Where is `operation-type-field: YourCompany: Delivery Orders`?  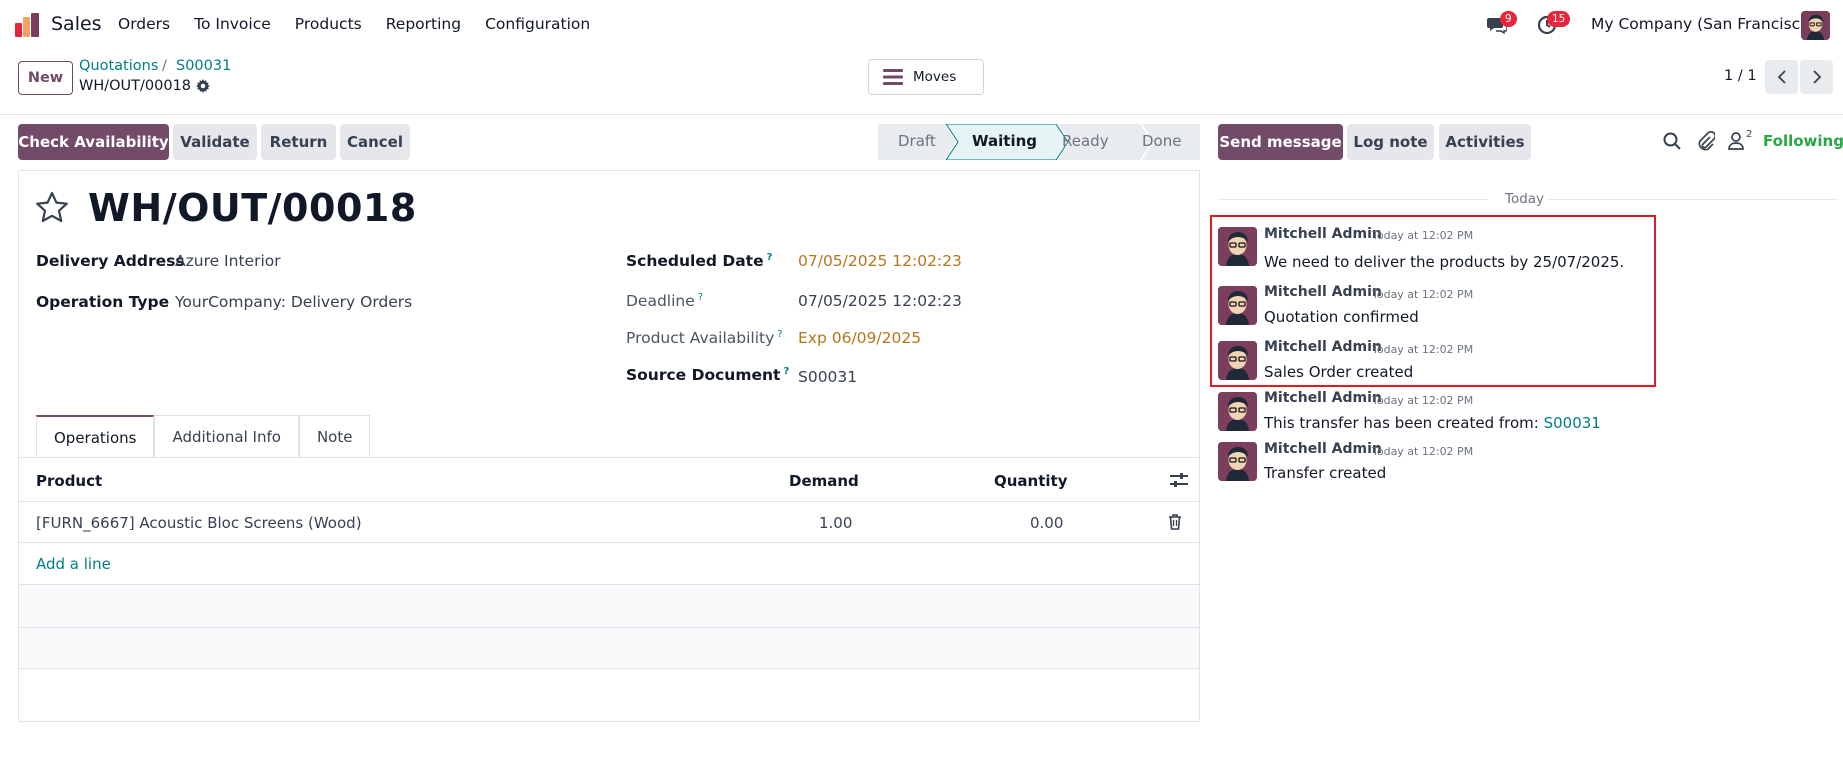 operation-type-field: YourCompany: Delivery Orders is located at coordinates (293, 302).